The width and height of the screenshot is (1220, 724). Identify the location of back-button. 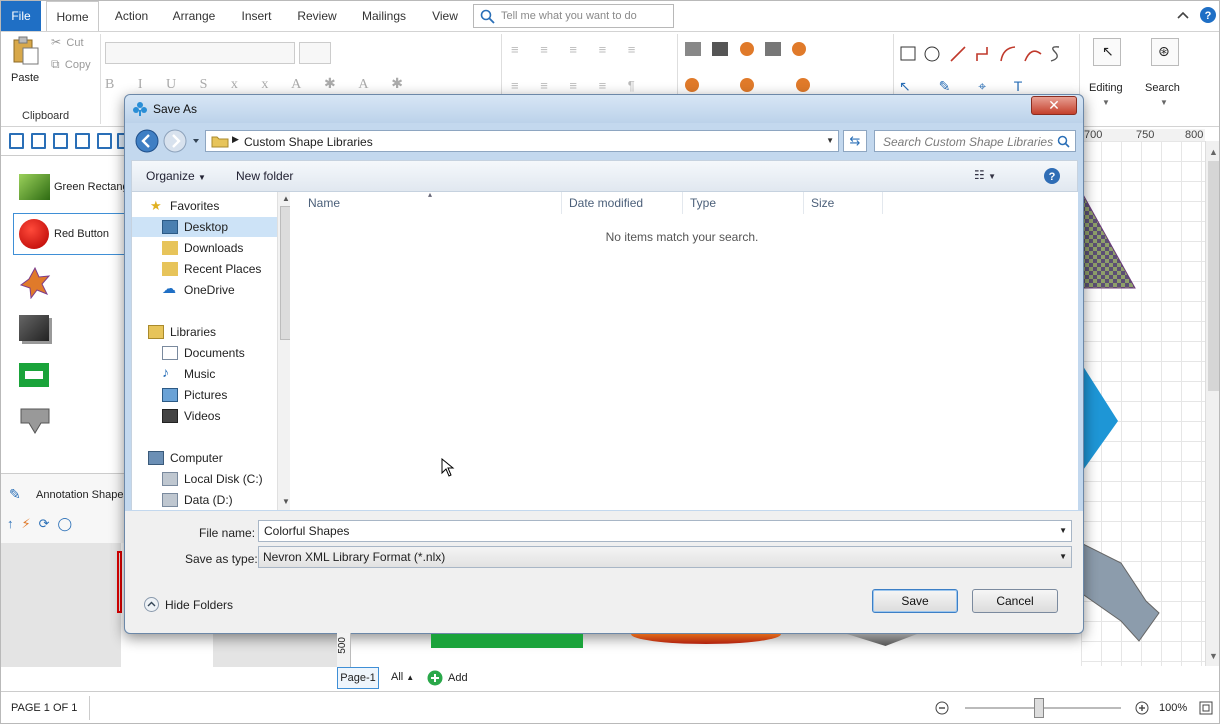
(145, 141).